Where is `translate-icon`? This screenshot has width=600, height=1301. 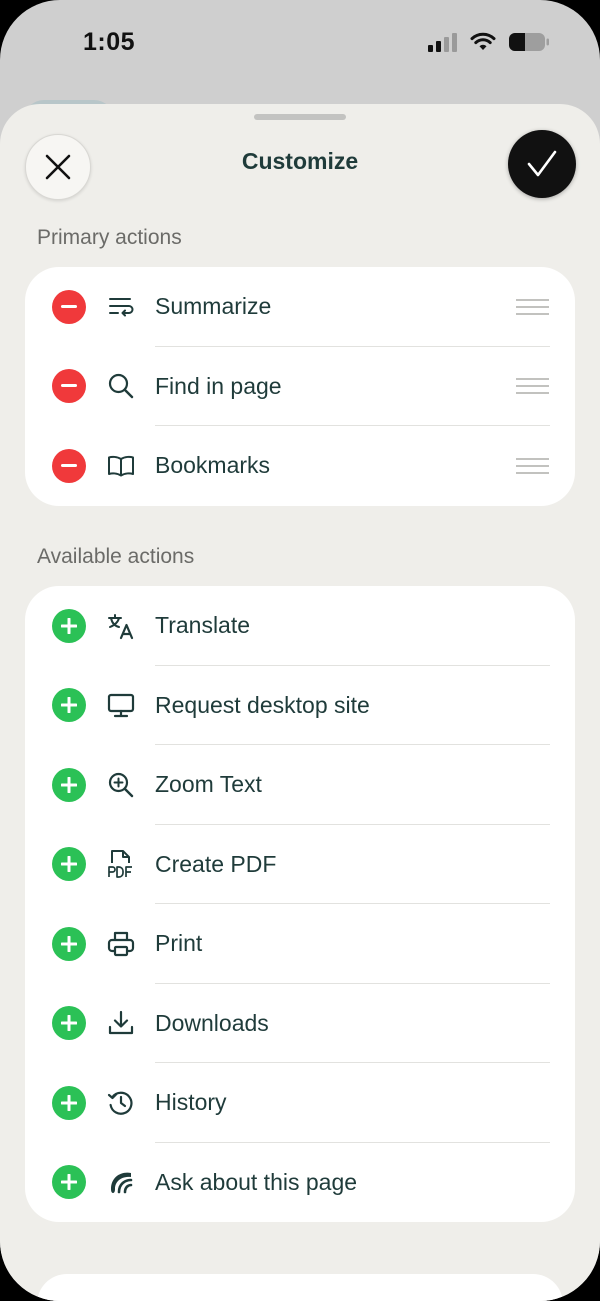
translate-icon is located at coordinates (121, 626).